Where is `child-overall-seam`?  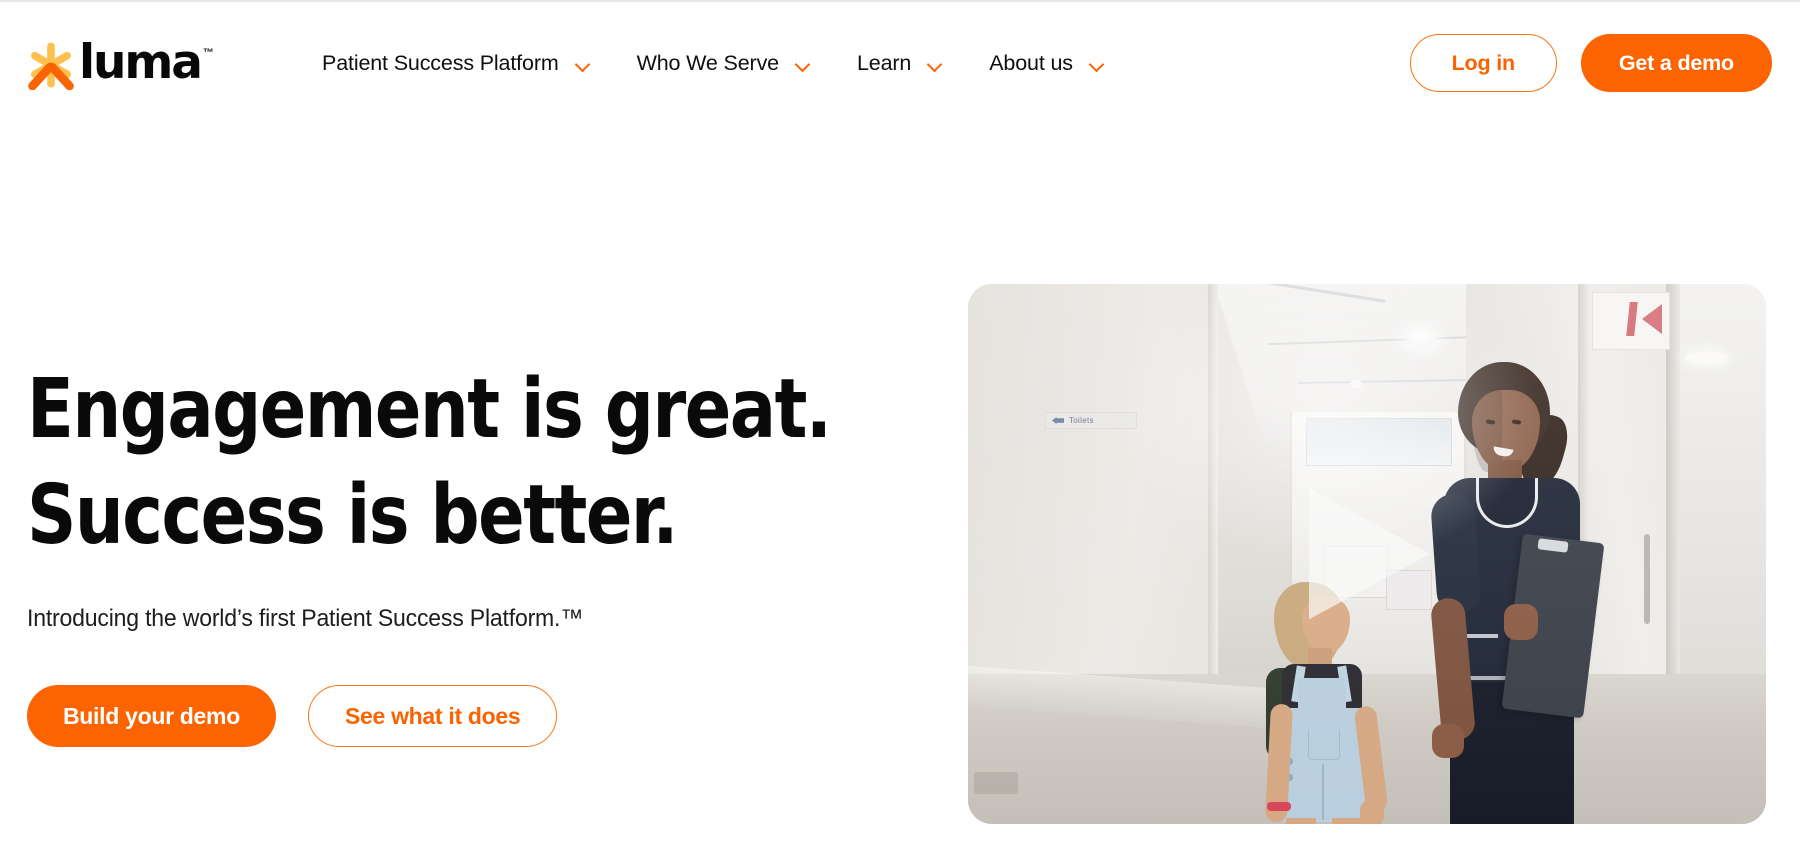
child-overall-seam is located at coordinates (1323, 792).